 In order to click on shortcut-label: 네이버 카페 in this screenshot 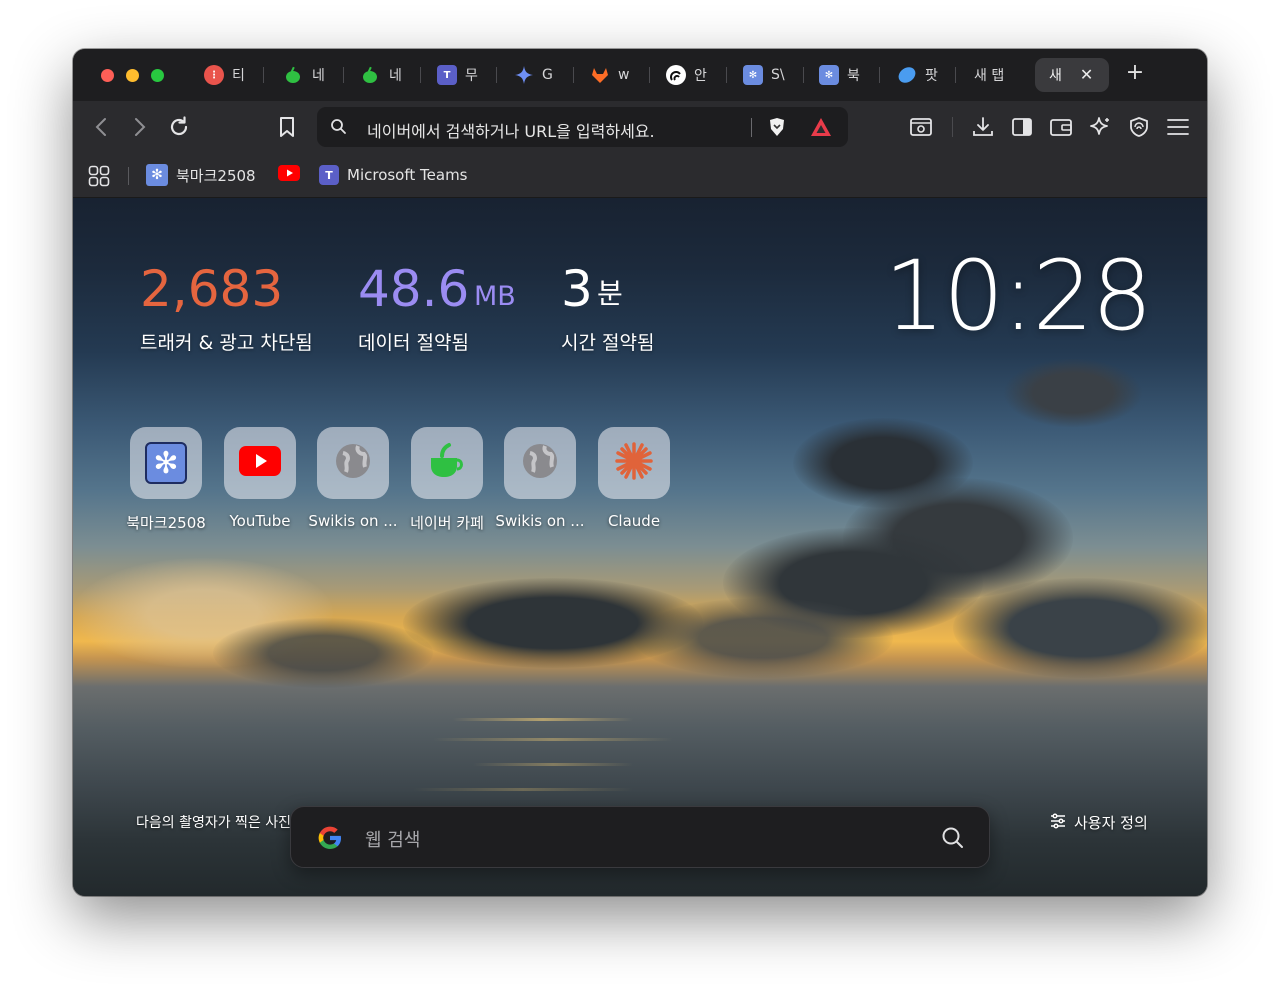, I will do `click(447, 523)`.